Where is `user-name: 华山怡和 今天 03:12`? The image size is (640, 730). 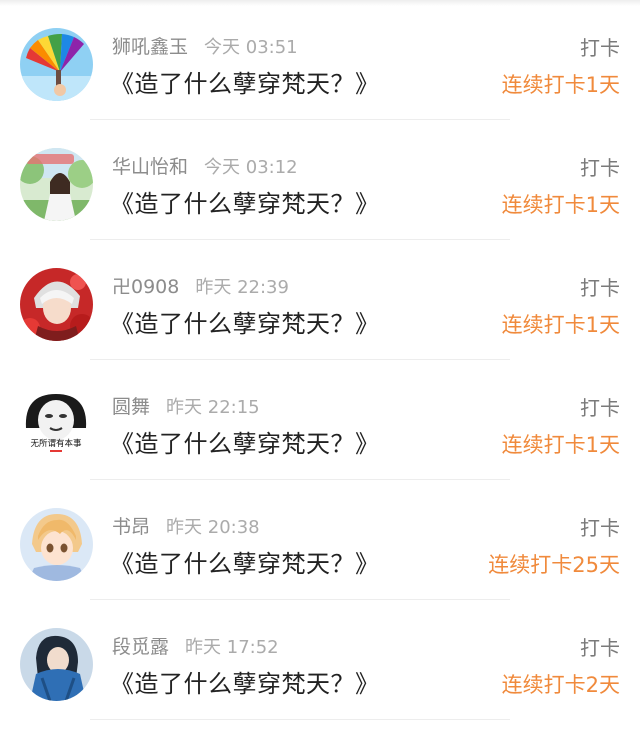
user-name: 华山怡和 今天 03:12 is located at coordinates (205, 165).